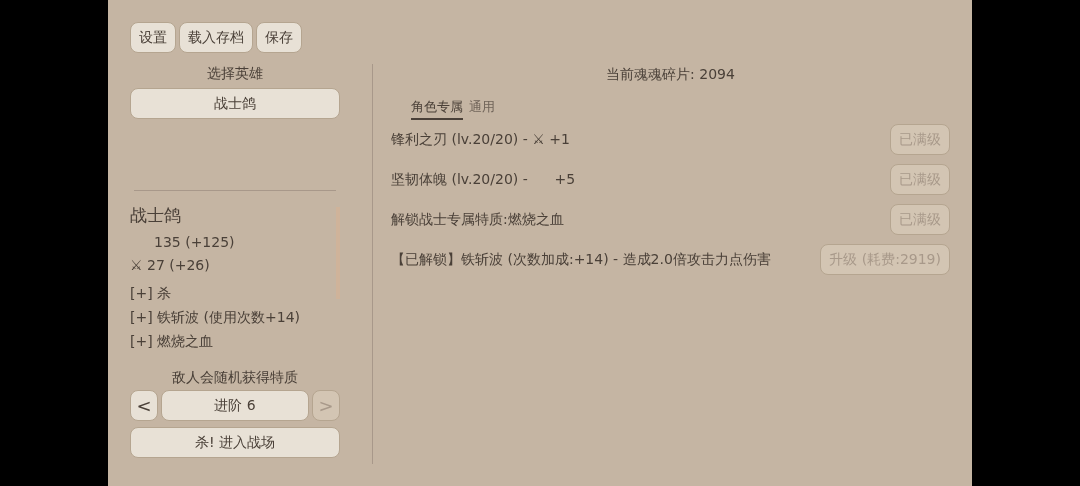 The image size is (1080, 486). I want to click on upgrade-text: 【已解锁】铁斩波 (次数加成:+14) - 造成2.0倍攻击力点伤害, so click(581, 259).